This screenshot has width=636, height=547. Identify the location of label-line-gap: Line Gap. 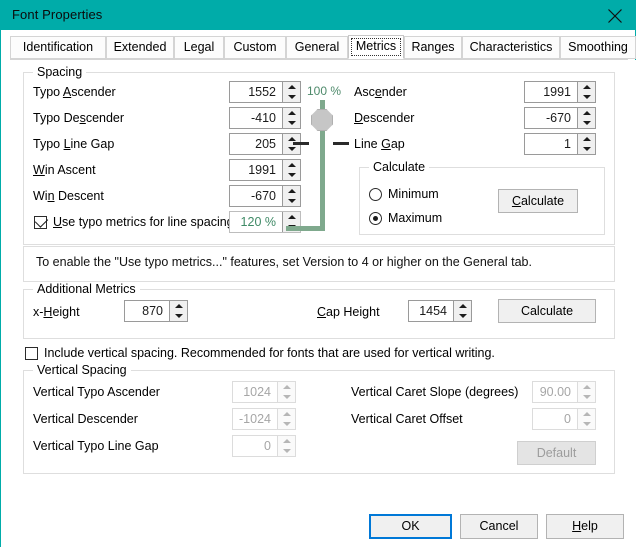
(379, 144).